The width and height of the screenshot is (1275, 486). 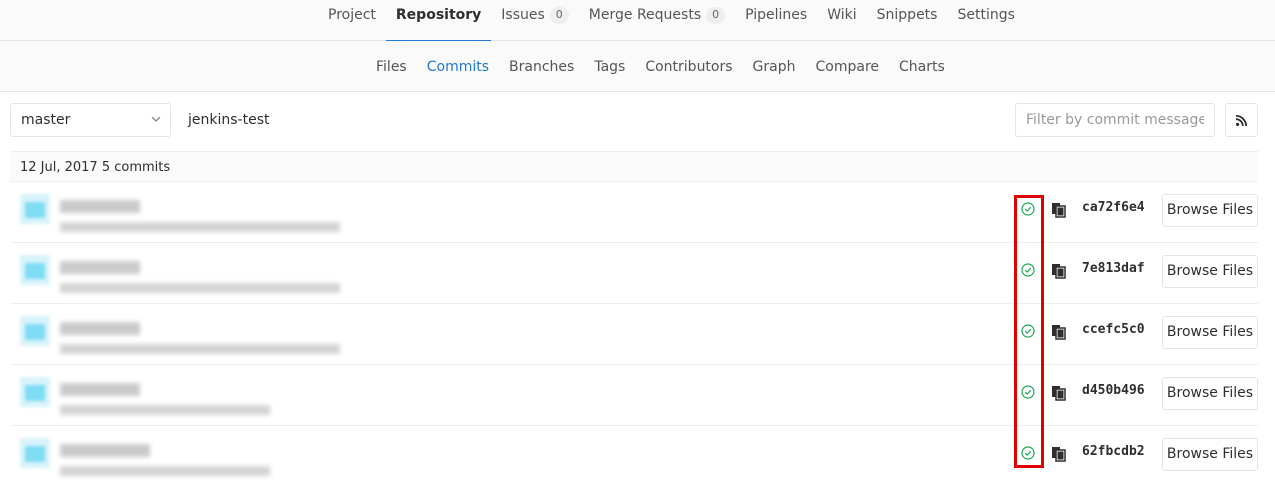 What do you see at coordinates (228, 120) in the screenshot?
I see `repo-path: jenkins-test` at bounding box center [228, 120].